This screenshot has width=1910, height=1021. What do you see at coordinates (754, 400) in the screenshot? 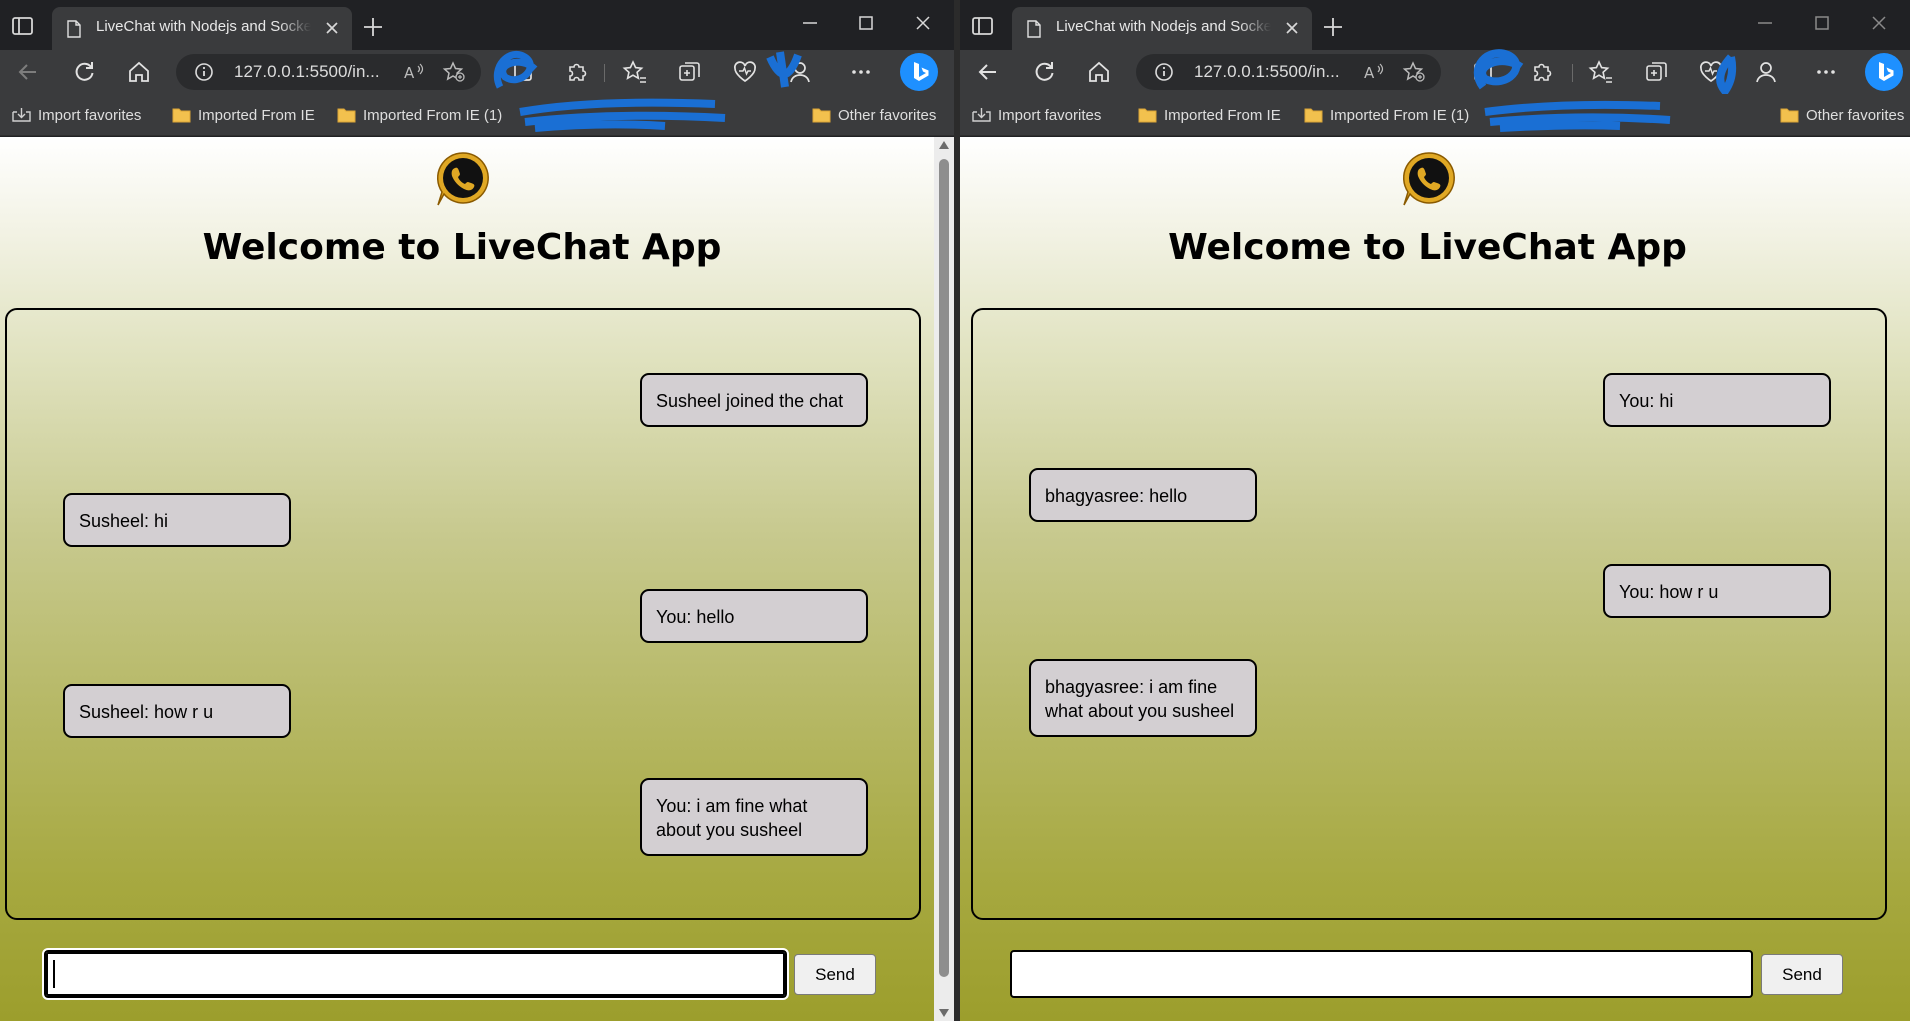
I see `message-bubble: Susheel joined the chat` at bounding box center [754, 400].